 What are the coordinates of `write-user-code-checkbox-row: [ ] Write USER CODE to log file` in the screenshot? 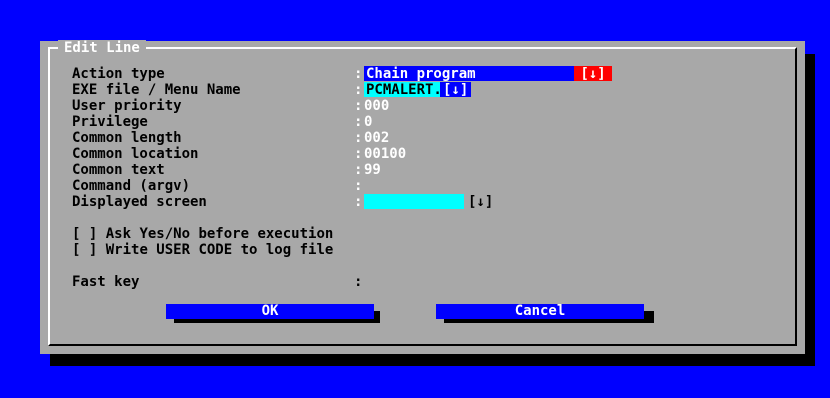 It's located at (202, 250).